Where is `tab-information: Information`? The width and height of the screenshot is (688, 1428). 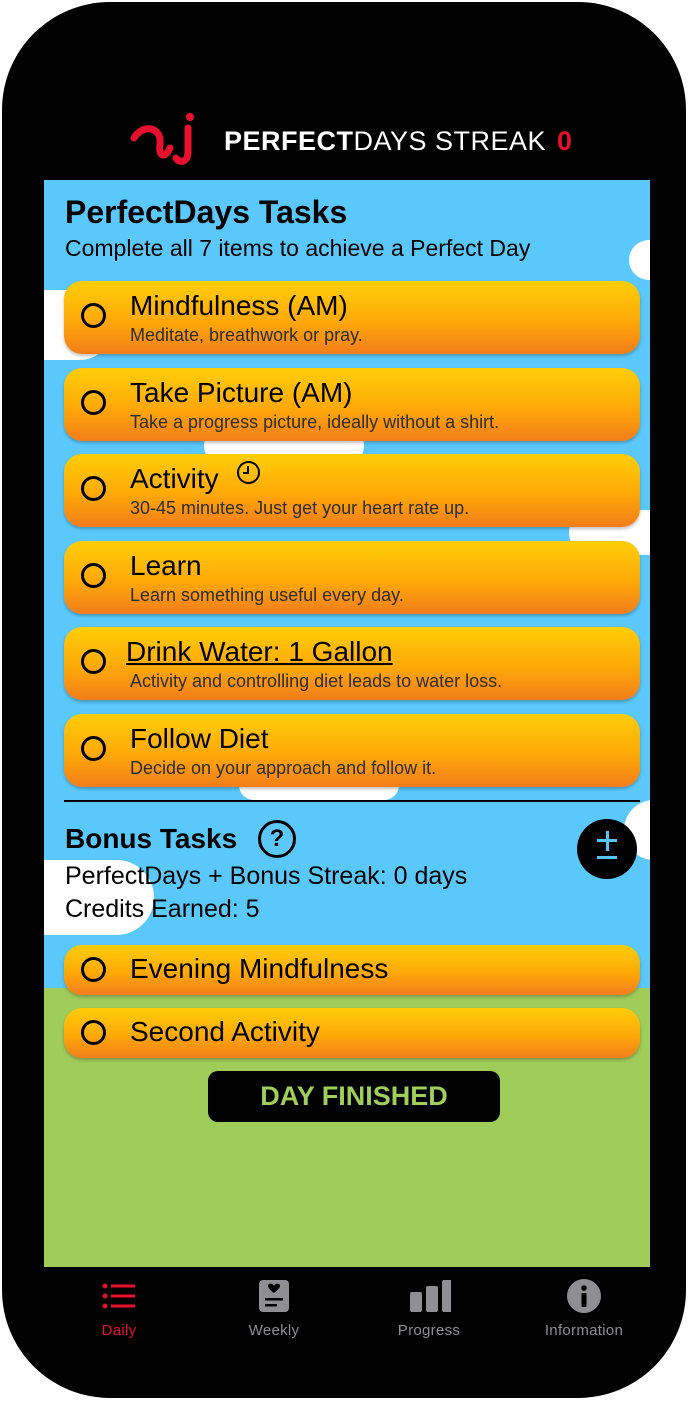 tab-information: Information is located at coordinates (584, 1309).